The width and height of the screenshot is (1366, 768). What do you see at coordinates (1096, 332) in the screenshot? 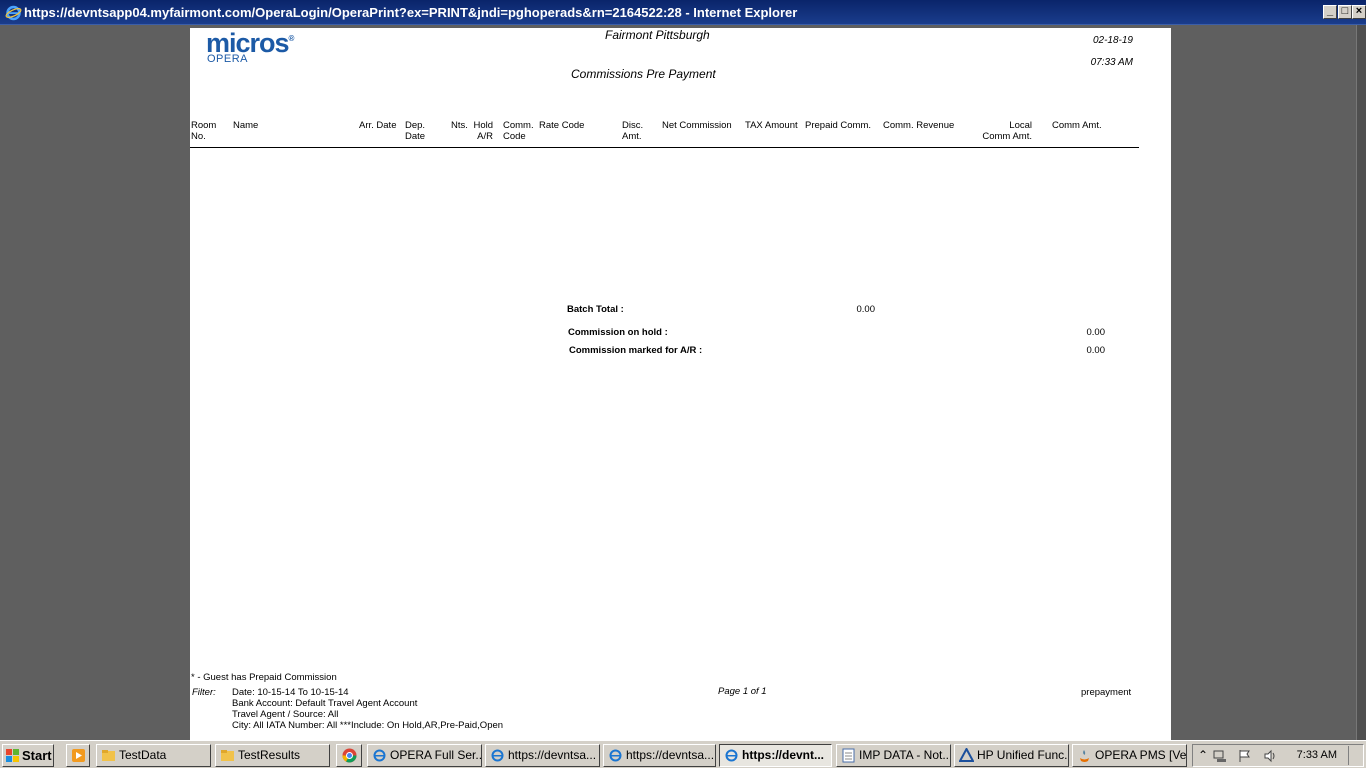
I see `commission-on-hold-value: 0.00` at bounding box center [1096, 332].